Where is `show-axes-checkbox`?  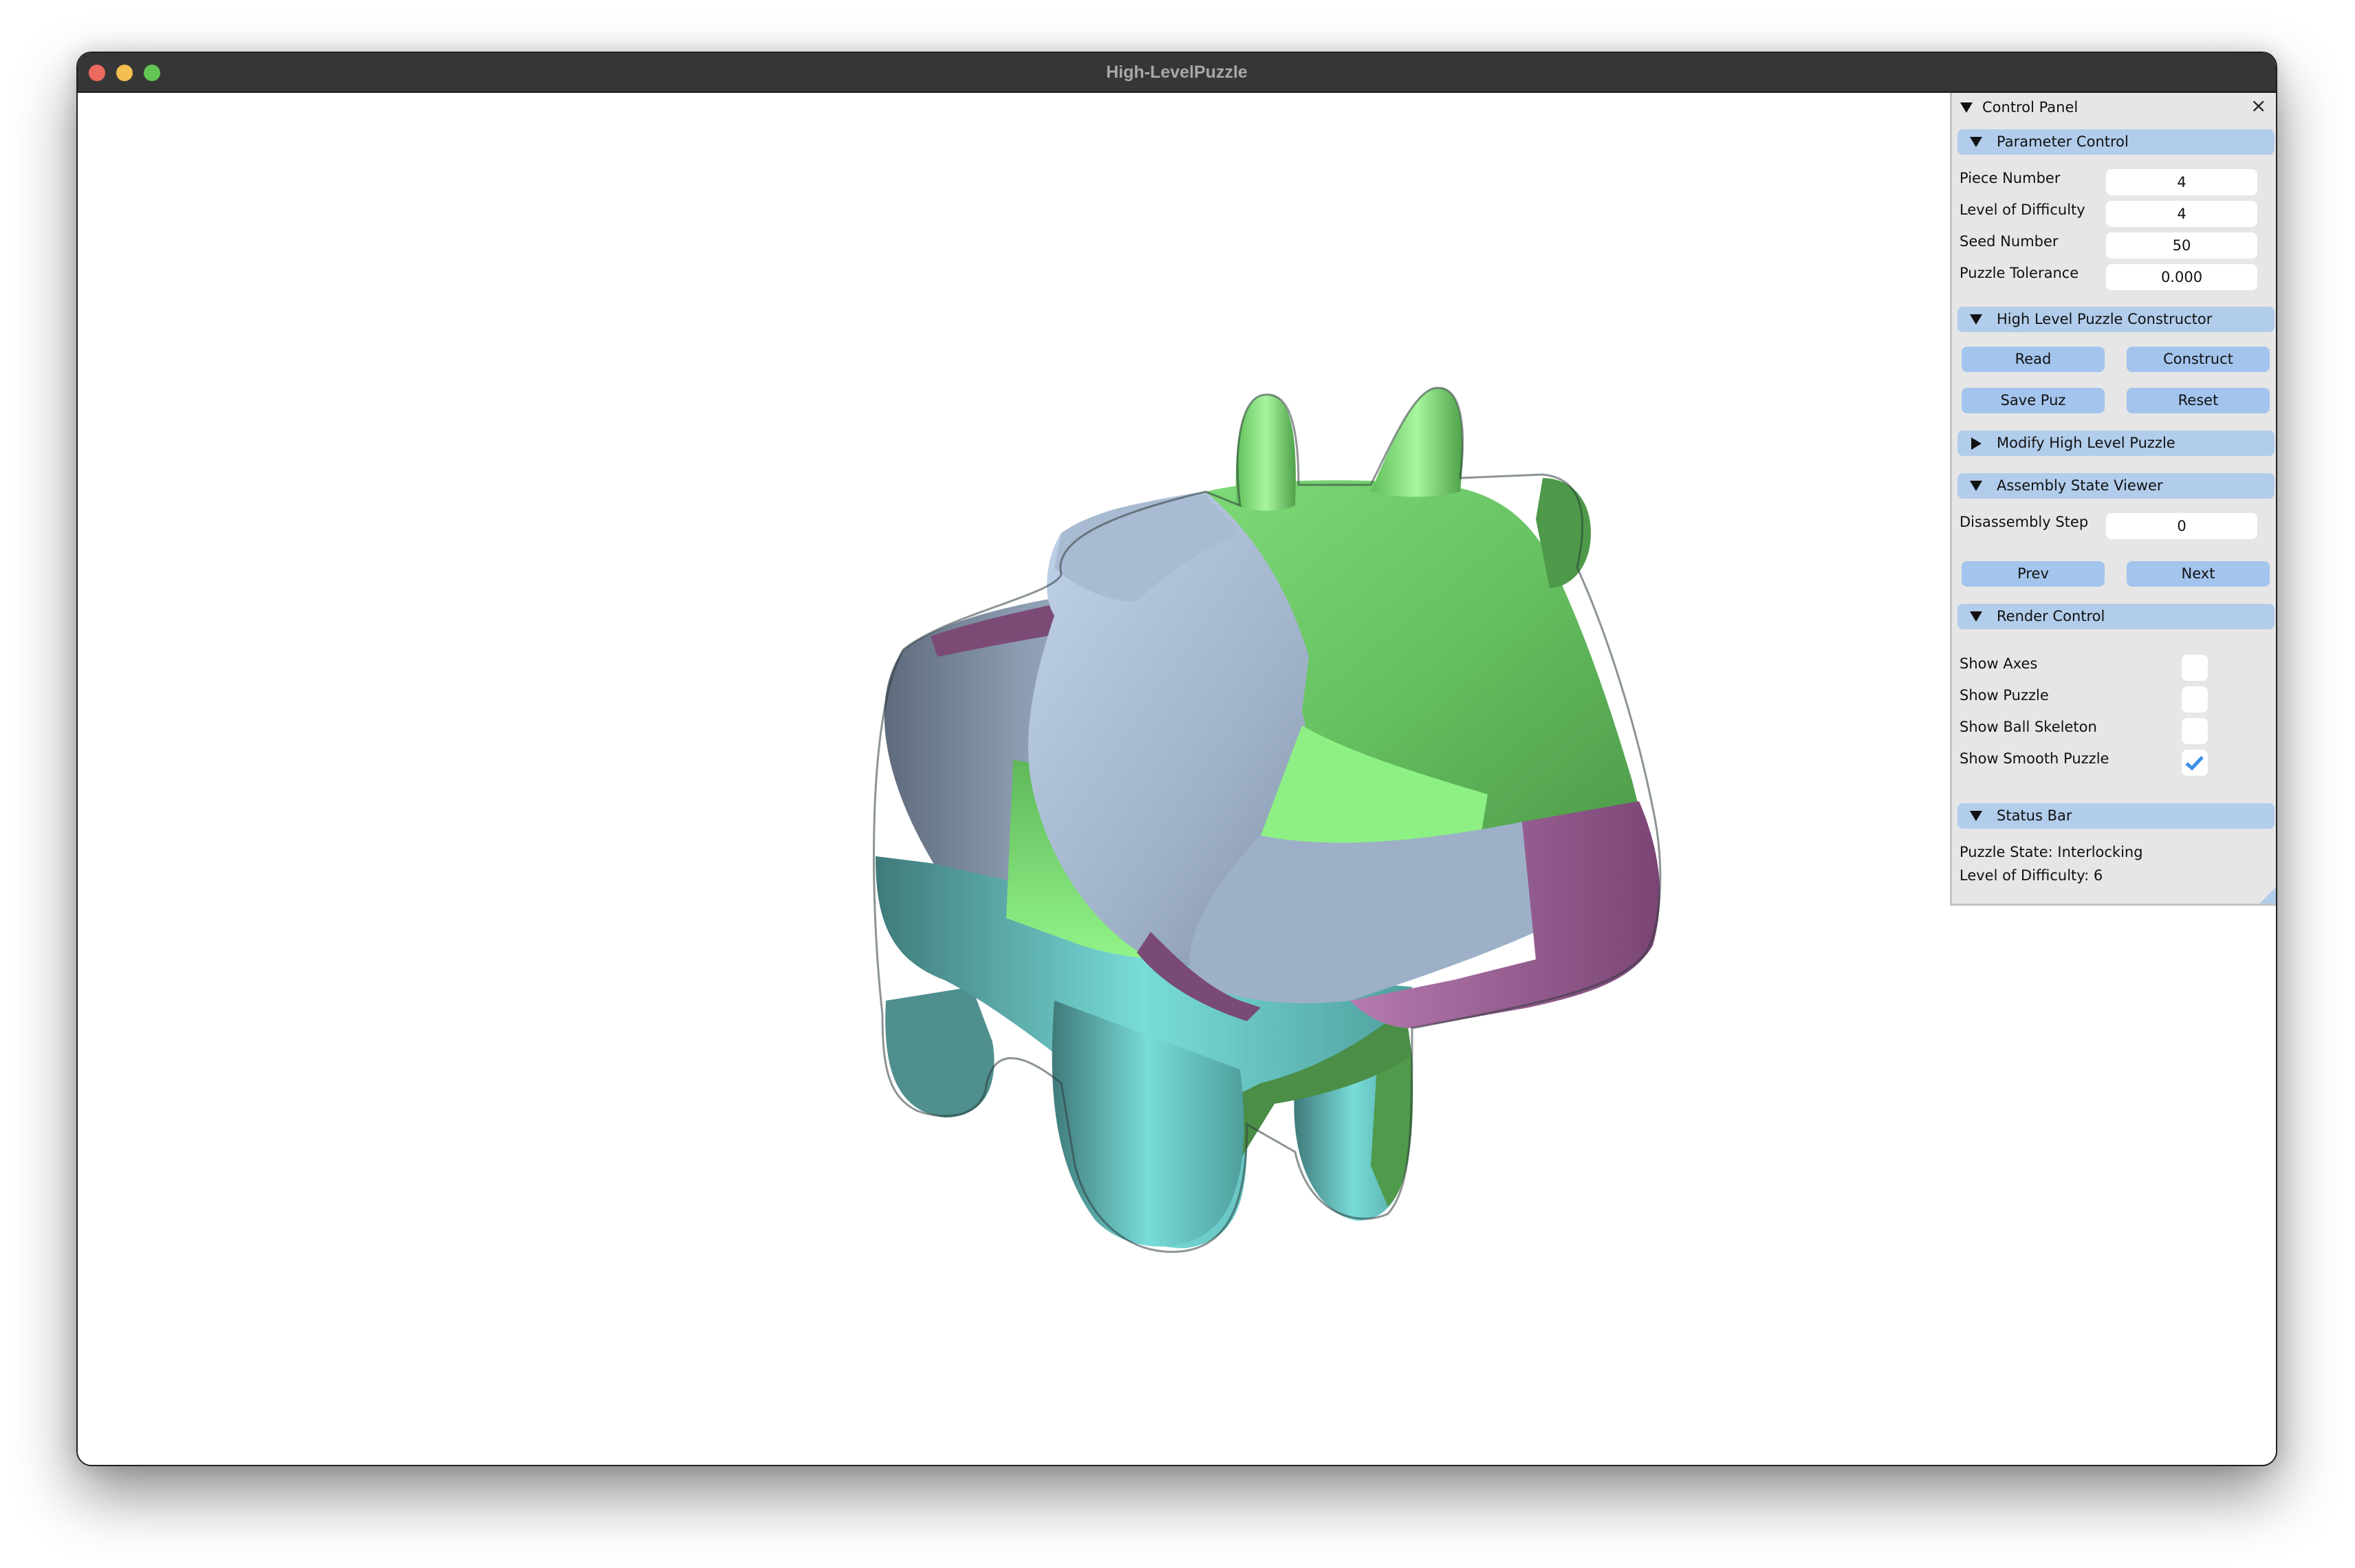
show-axes-checkbox is located at coordinates (2195, 668).